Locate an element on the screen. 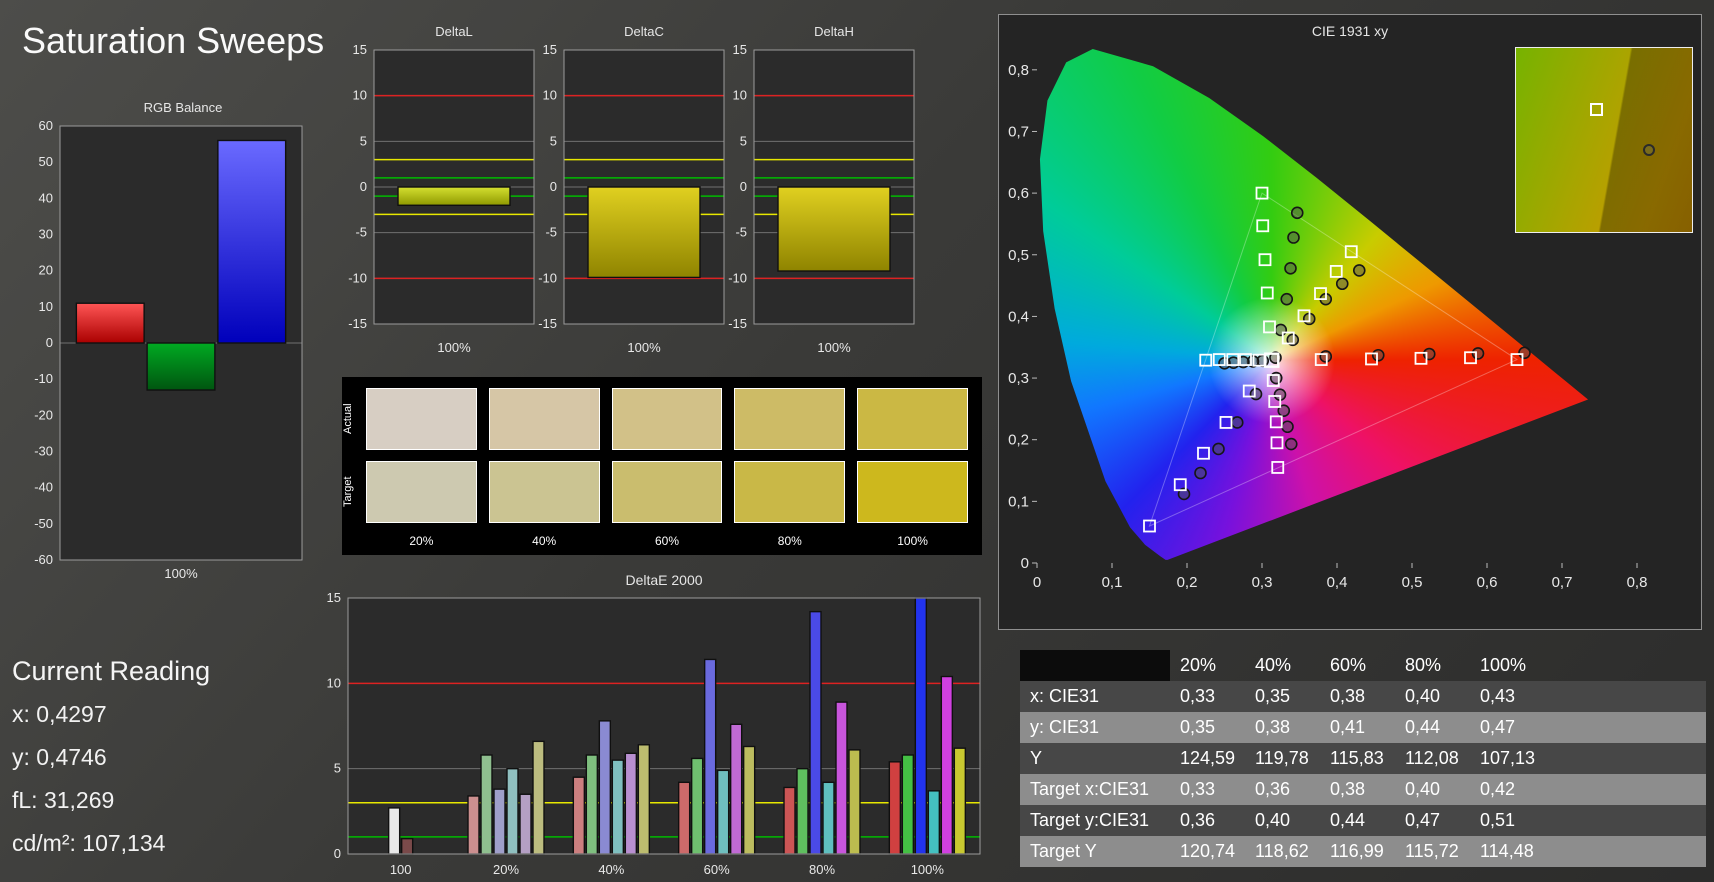  table-cell: 0,38 is located at coordinates (1282, 727).